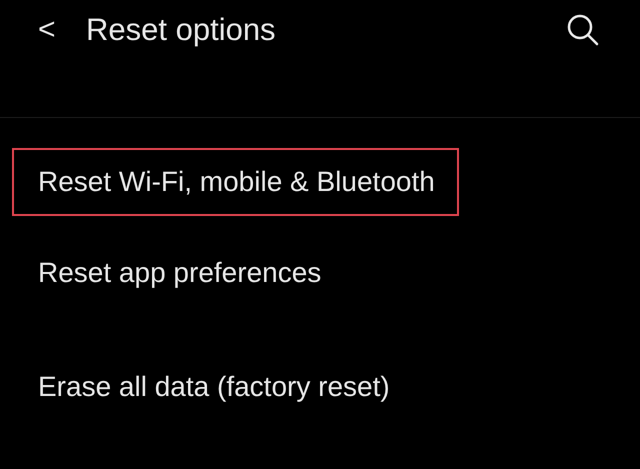 This screenshot has width=640, height=469. I want to click on page-title: Reset options, so click(181, 30).